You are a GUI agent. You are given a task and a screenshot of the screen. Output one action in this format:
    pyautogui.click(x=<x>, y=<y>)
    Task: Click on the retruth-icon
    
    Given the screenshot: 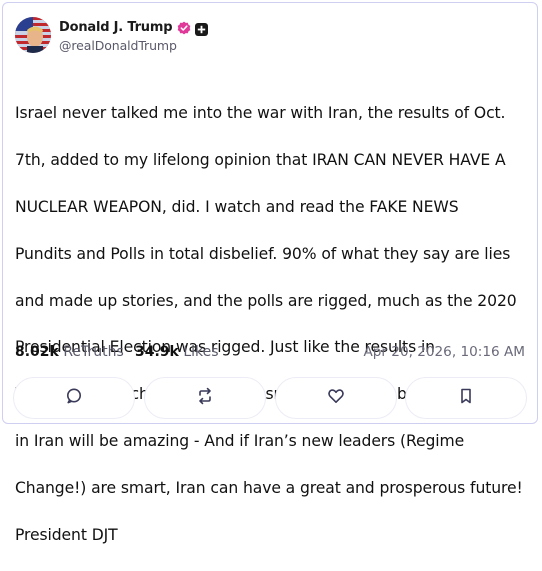 What is the action you would take?
    pyautogui.click(x=205, y=398)
    